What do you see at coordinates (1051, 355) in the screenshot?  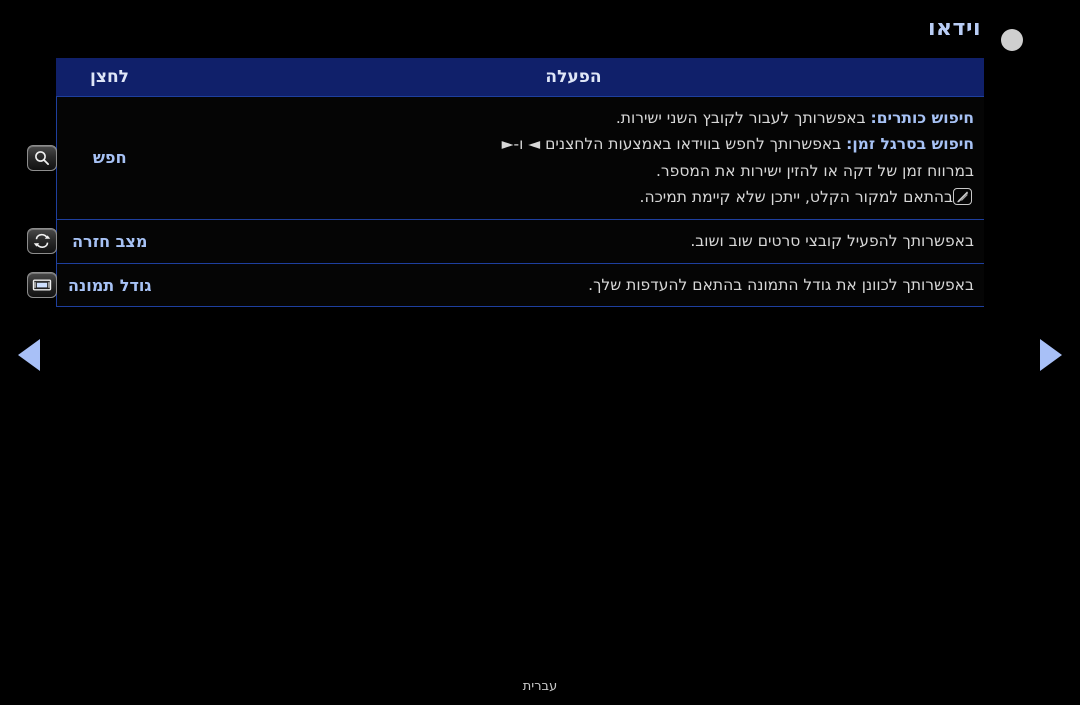 I see `next-page-arrow-icon` at bounding box center [1051, 355].